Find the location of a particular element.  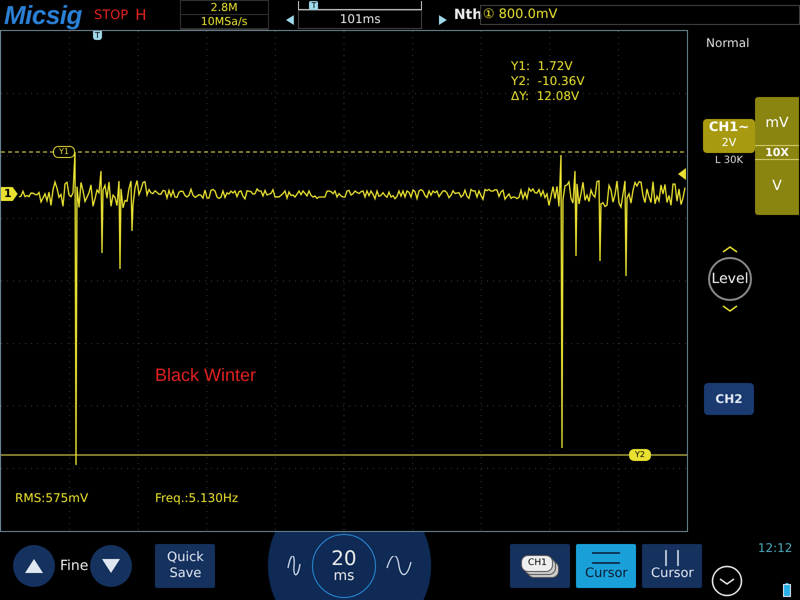

down-triangle-icon is located at coordinates (111, 566).